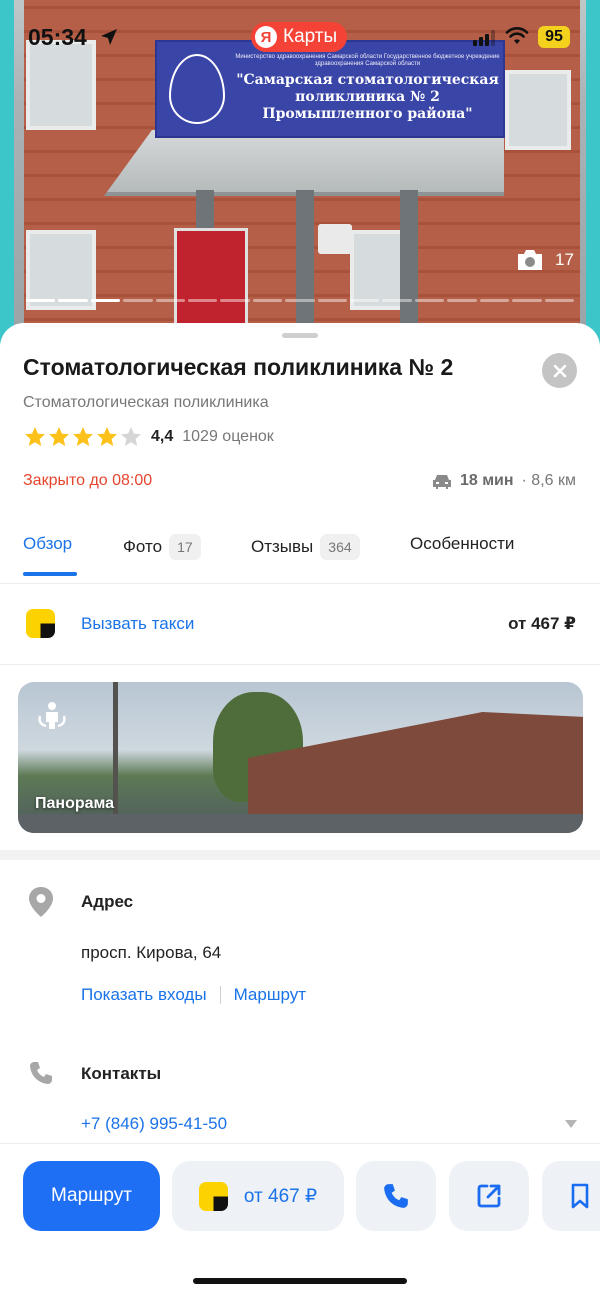 Image resolution: width=600 pixels, height=1297 pixels. What do you see at coordinates (304, 163) in the screenshot?
I see `canopy` at bounding box center [304, 163].